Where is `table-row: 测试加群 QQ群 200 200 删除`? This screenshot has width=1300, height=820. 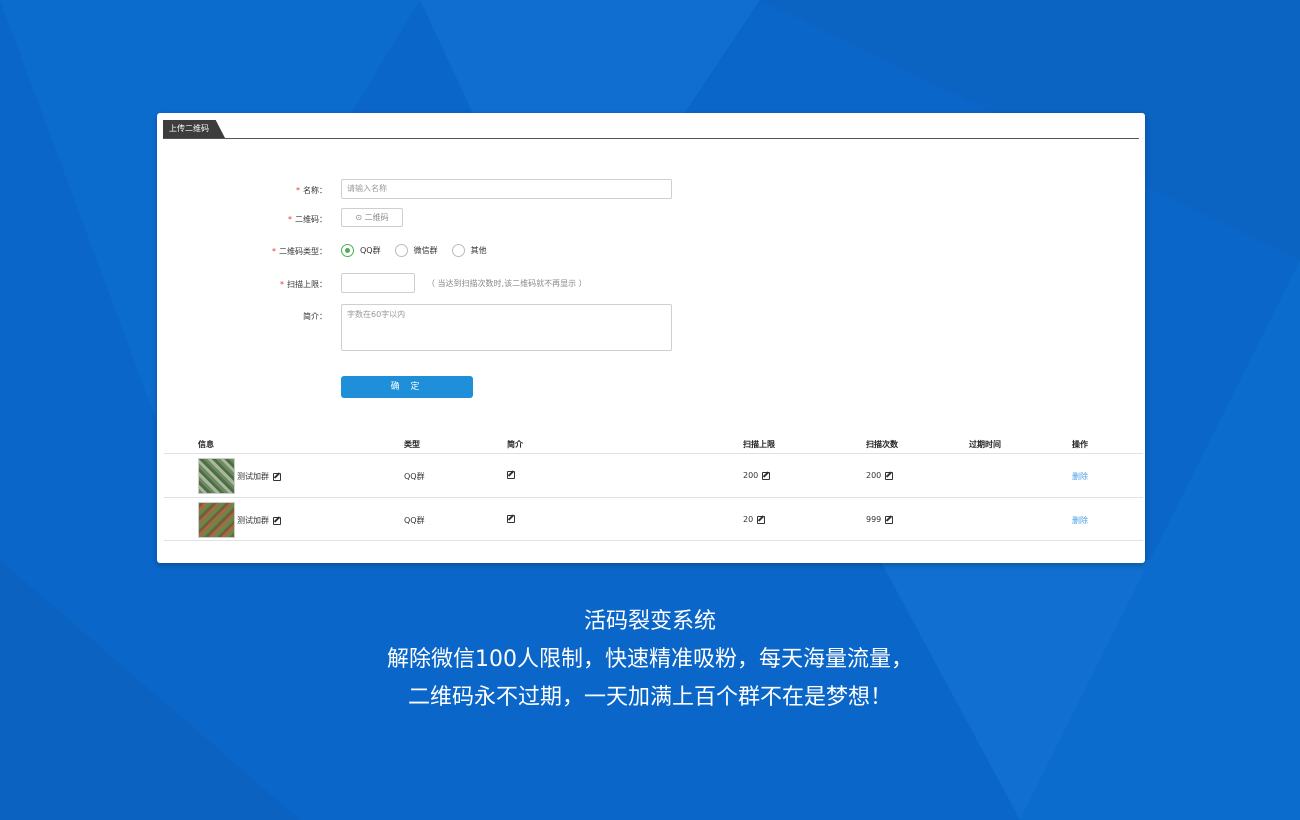
table-row: 测试加群 QQ群 200 200 删除 is located at coordinates (653, 475).